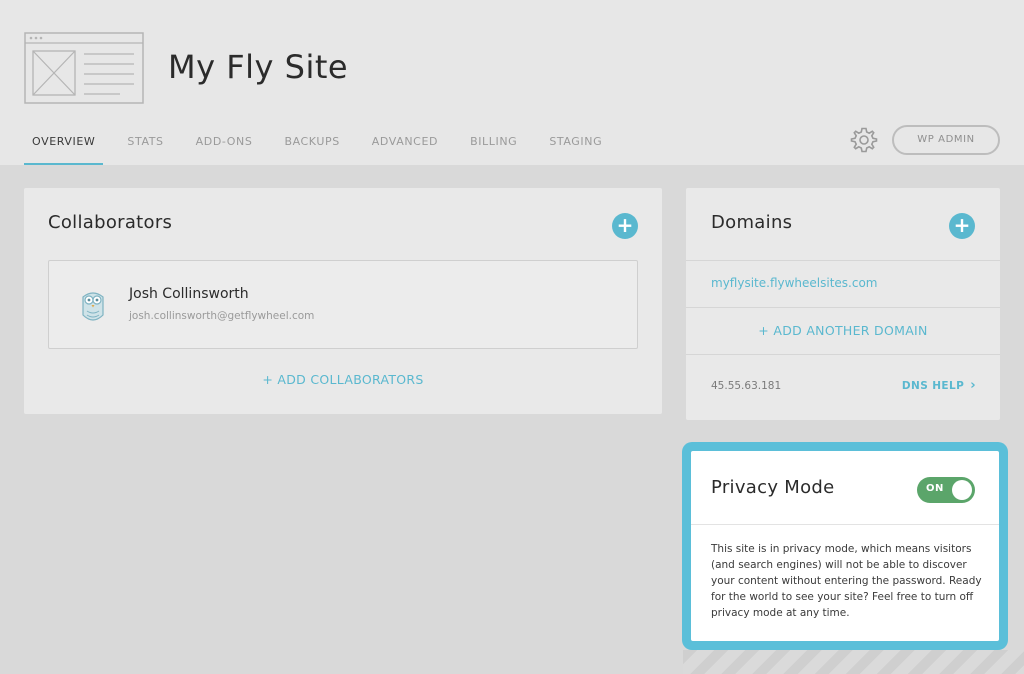 The width and height of the screenshot is (1024, 674). What do you see at coordinates (946, 140) in the screenshot?
I see `wp-admin-button: WP ADMIN` at bounding box center [946, 140].